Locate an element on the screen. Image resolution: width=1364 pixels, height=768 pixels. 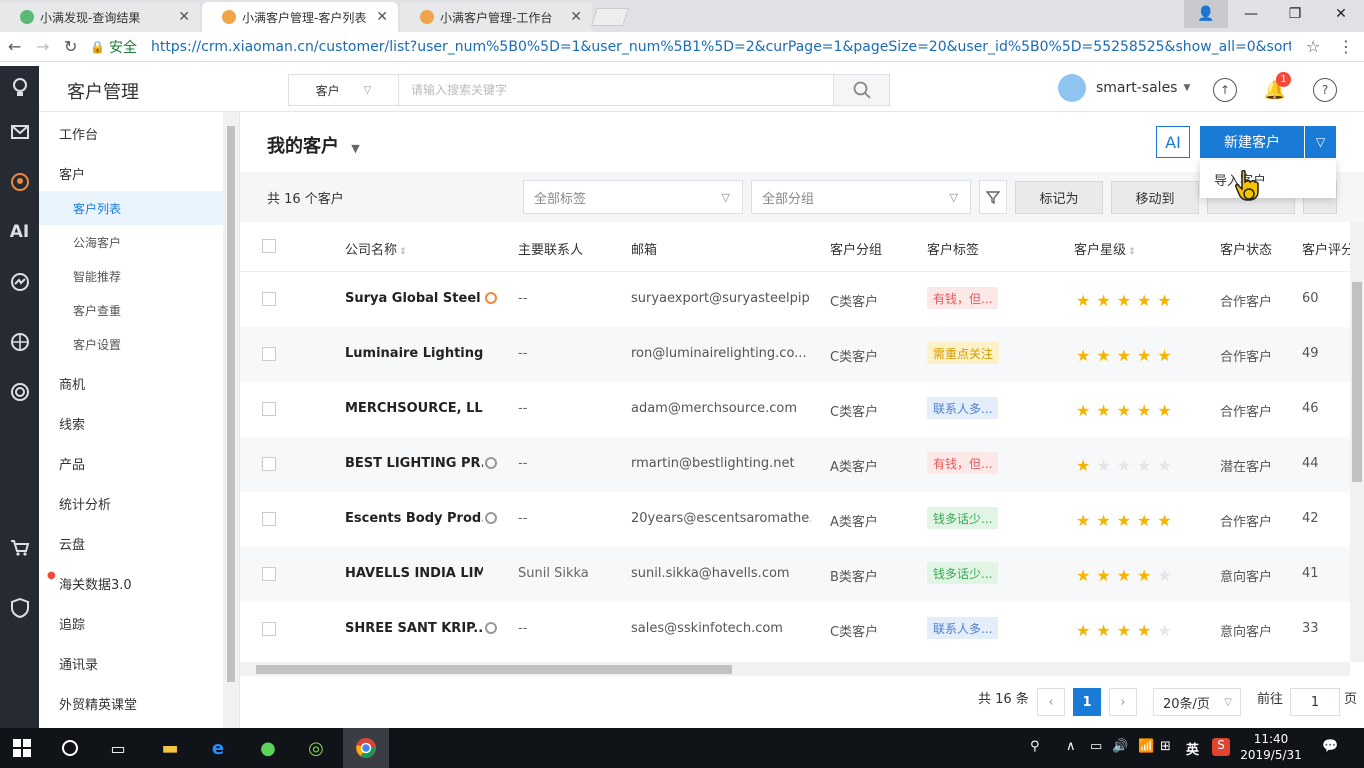
page-size-select: 20条/页 ▽ is located at coordinates (1197, 702).